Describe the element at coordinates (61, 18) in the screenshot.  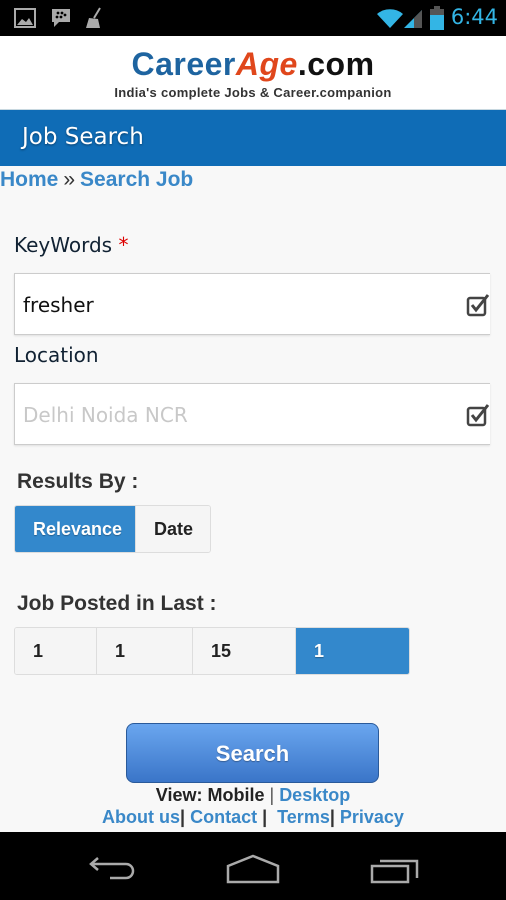
I see `bbm-icon` at that location.